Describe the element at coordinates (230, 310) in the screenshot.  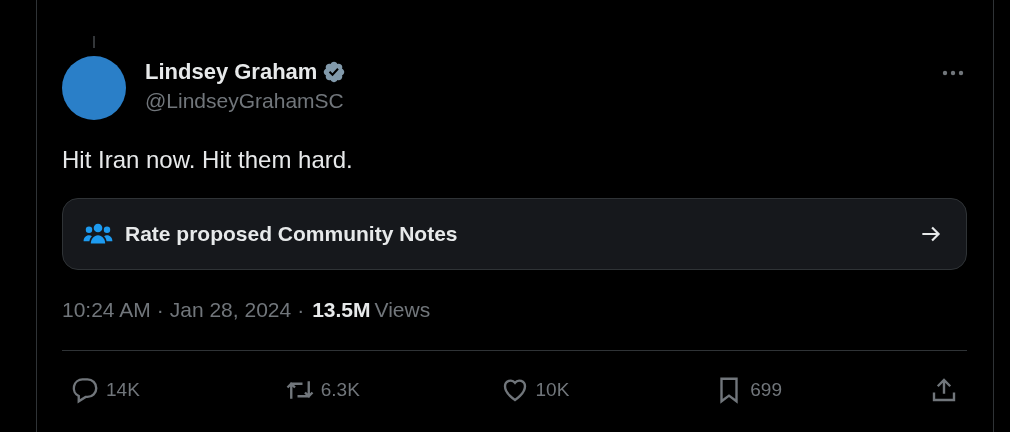
I see `post-date: Jan 28, 2024` at that location.